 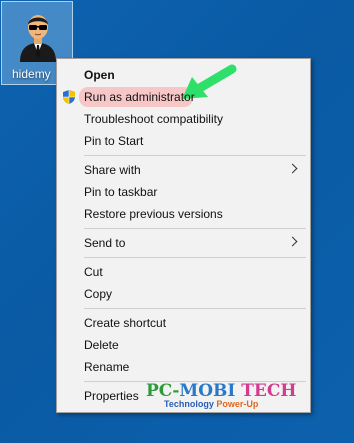 What do you see at coordinates (114, 141) in the screenshot?
I see `menu-item-label: Pin to Start` at bounding box center [114, 141].